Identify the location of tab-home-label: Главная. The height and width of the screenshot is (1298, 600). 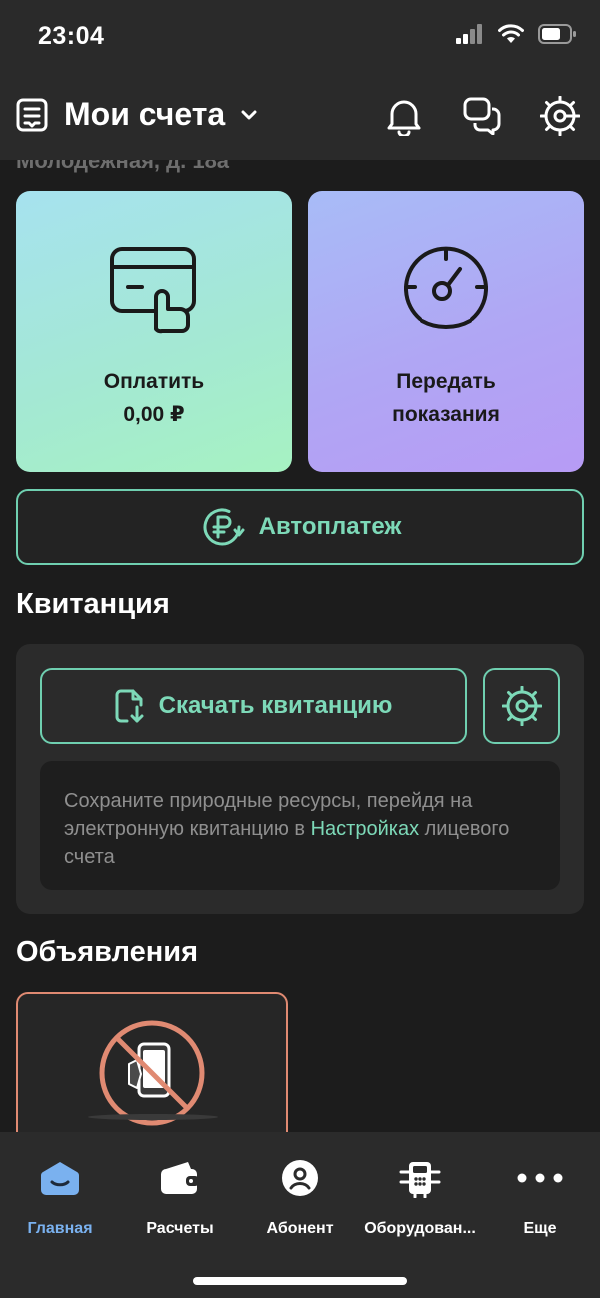
(60, 1228).